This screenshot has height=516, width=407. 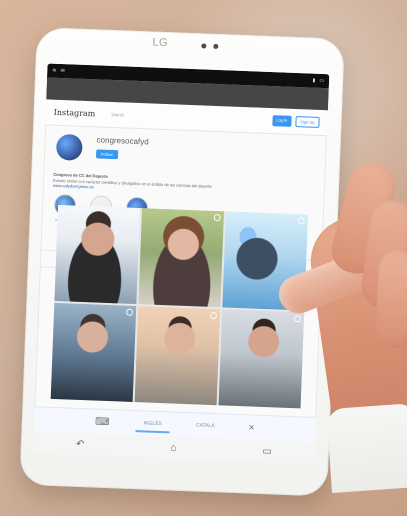 I want to click on profile-username: congresocafyd, so click(x=122, y=141).